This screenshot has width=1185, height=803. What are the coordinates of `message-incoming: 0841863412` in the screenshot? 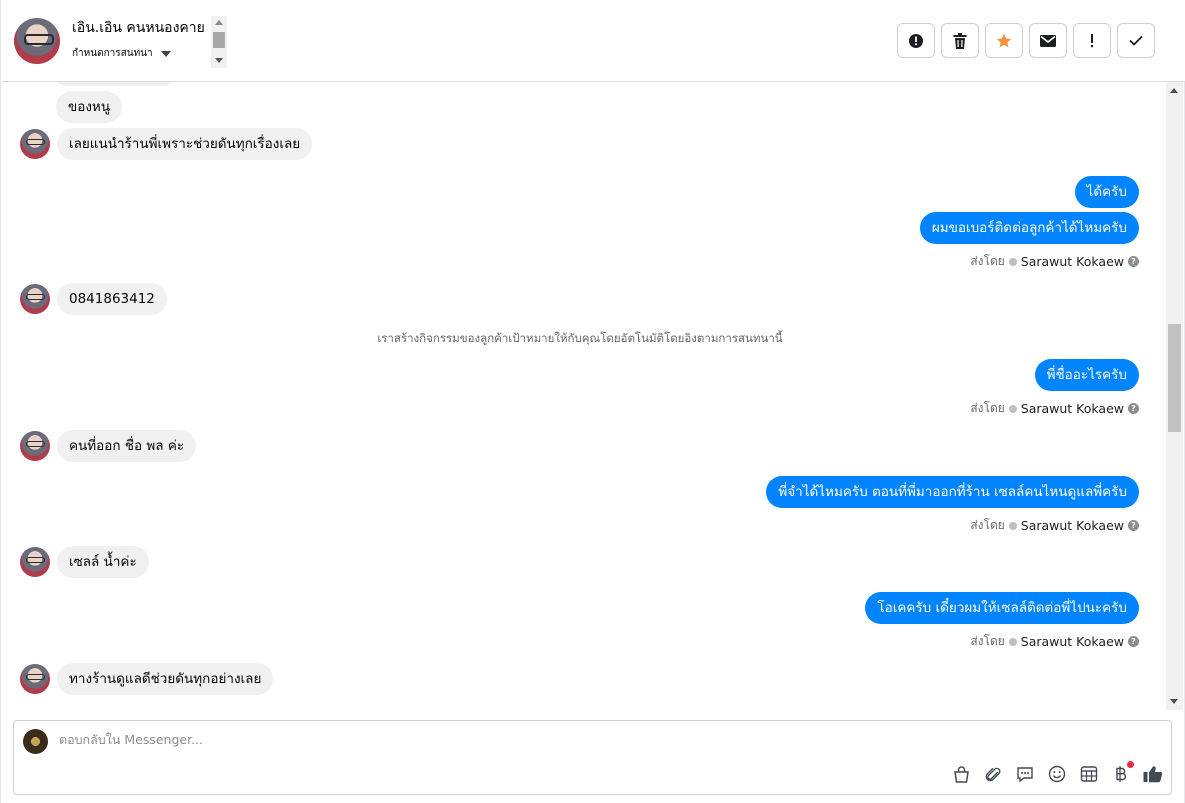 It's located at (93, 299).